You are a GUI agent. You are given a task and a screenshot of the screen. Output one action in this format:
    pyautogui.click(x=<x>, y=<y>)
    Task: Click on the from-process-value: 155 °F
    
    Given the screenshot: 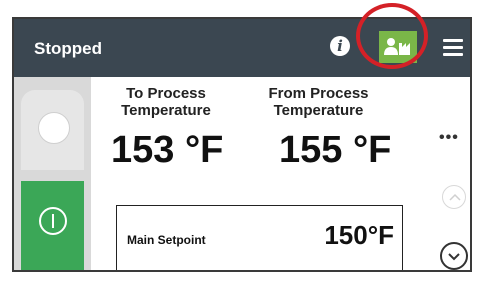 What is the action you would take?
    pyautogui.click(x=335, y=150)
    